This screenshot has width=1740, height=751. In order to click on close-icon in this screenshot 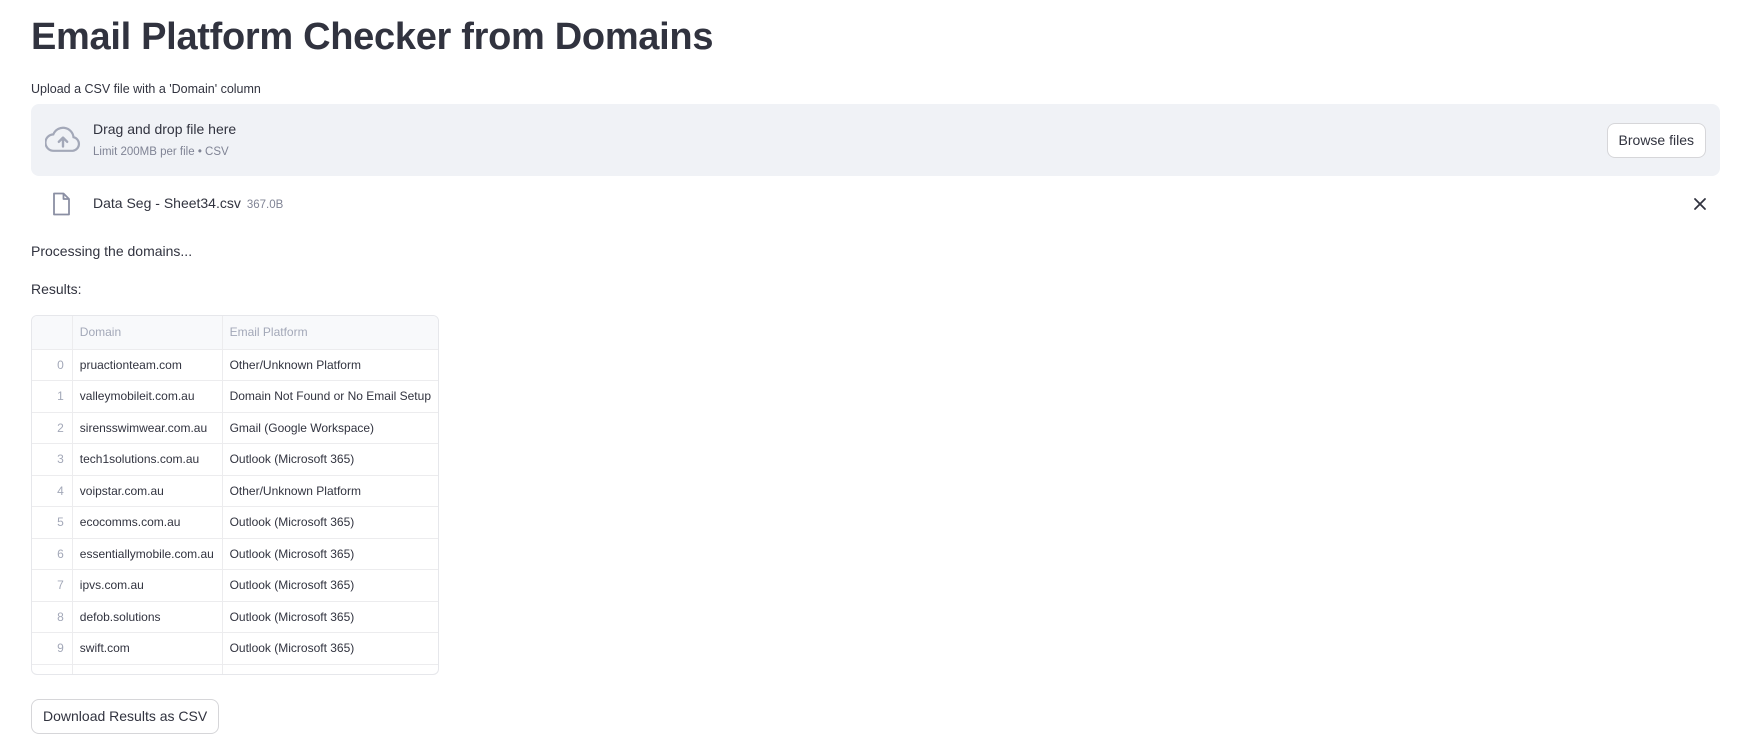, I will do `click(1700, 204)`.